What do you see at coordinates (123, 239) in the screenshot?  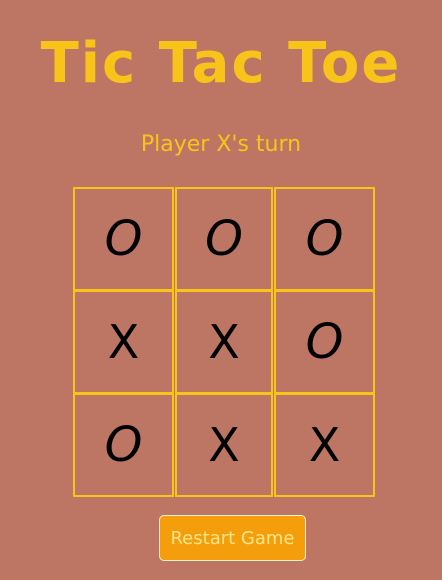 I see `board-cell-r1c1: O` at bounding box center [123, 239].